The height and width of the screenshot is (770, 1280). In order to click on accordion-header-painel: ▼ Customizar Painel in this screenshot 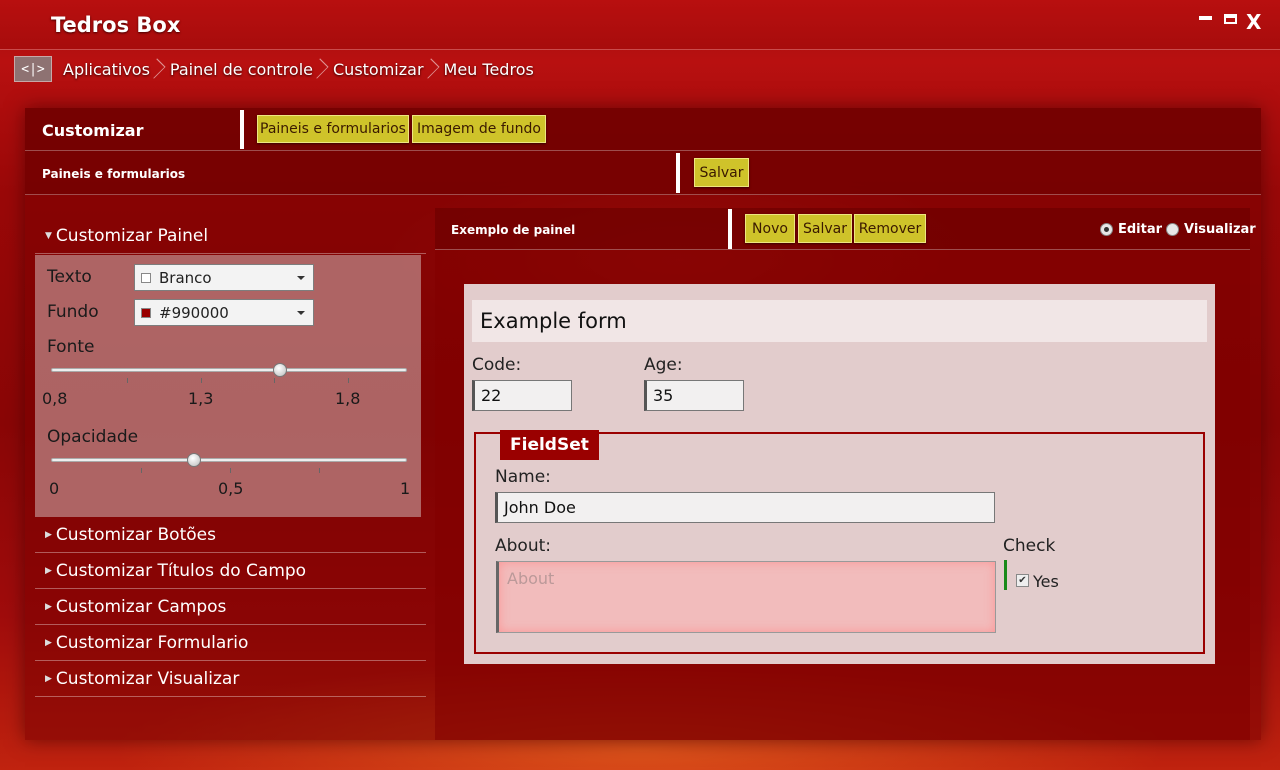, I will do `click(230, 236)`.